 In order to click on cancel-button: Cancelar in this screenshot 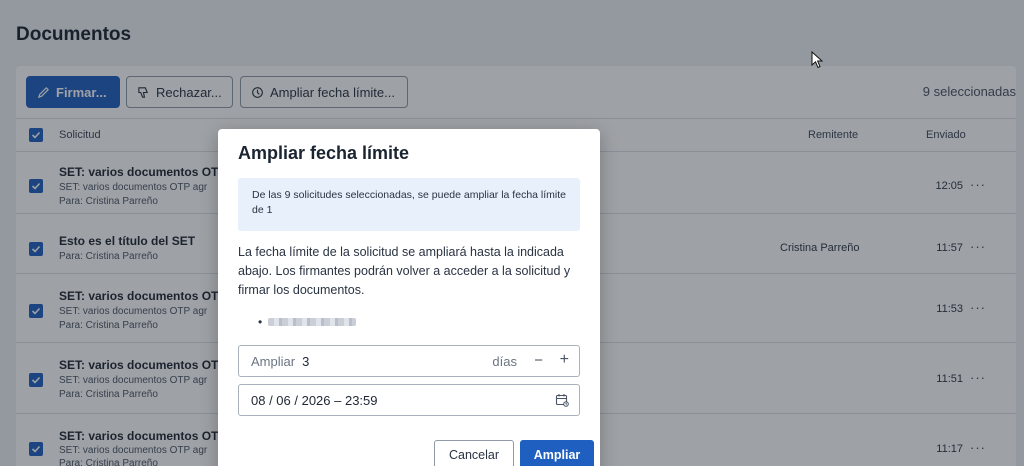, I will do `click(474, 453)`.